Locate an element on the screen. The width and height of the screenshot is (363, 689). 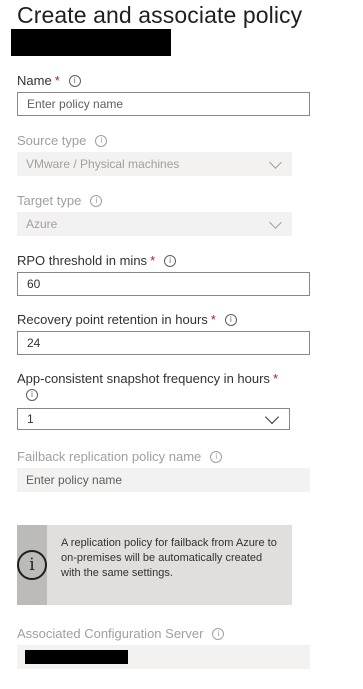
name-label: Name is located at coordinates (34, 80).